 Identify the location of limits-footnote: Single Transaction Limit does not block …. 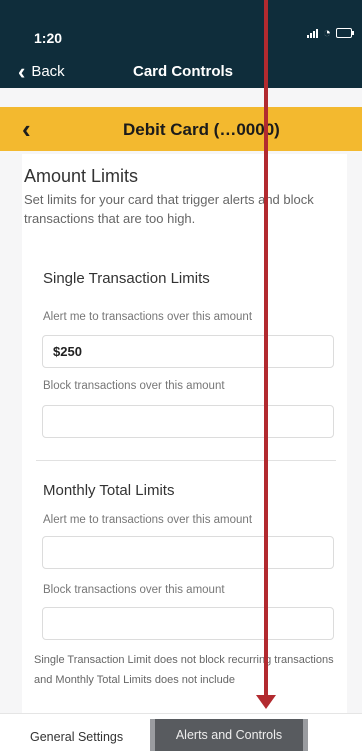
(184, 670).